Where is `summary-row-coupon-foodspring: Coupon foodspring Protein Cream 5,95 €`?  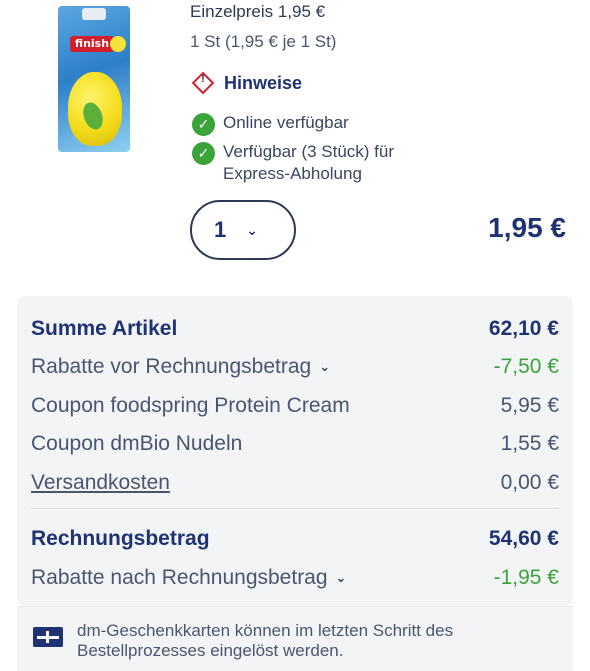 summary-row-coupon-foodspring: Coupon foodspring Protein Cream 5,95 € is located at coordinates (295, 406).